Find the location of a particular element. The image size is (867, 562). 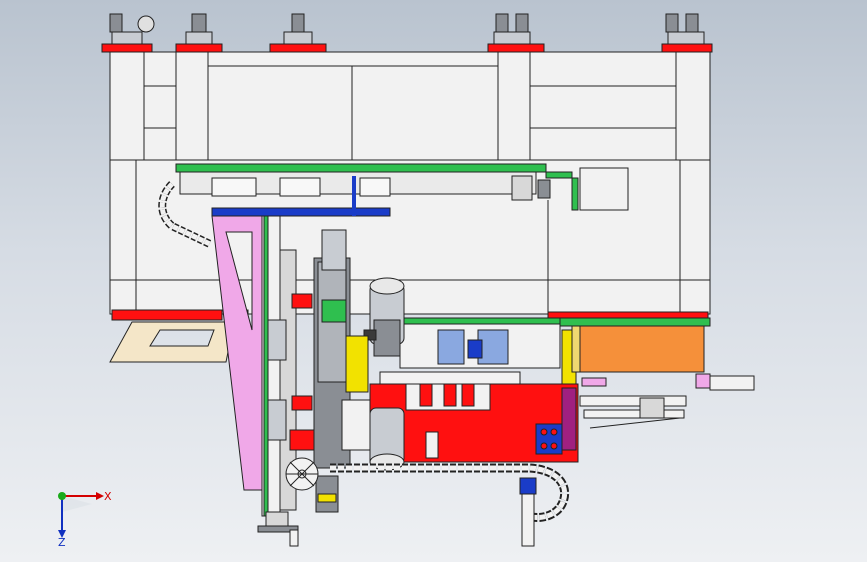

handwheel is located at coordinates (302, 474).